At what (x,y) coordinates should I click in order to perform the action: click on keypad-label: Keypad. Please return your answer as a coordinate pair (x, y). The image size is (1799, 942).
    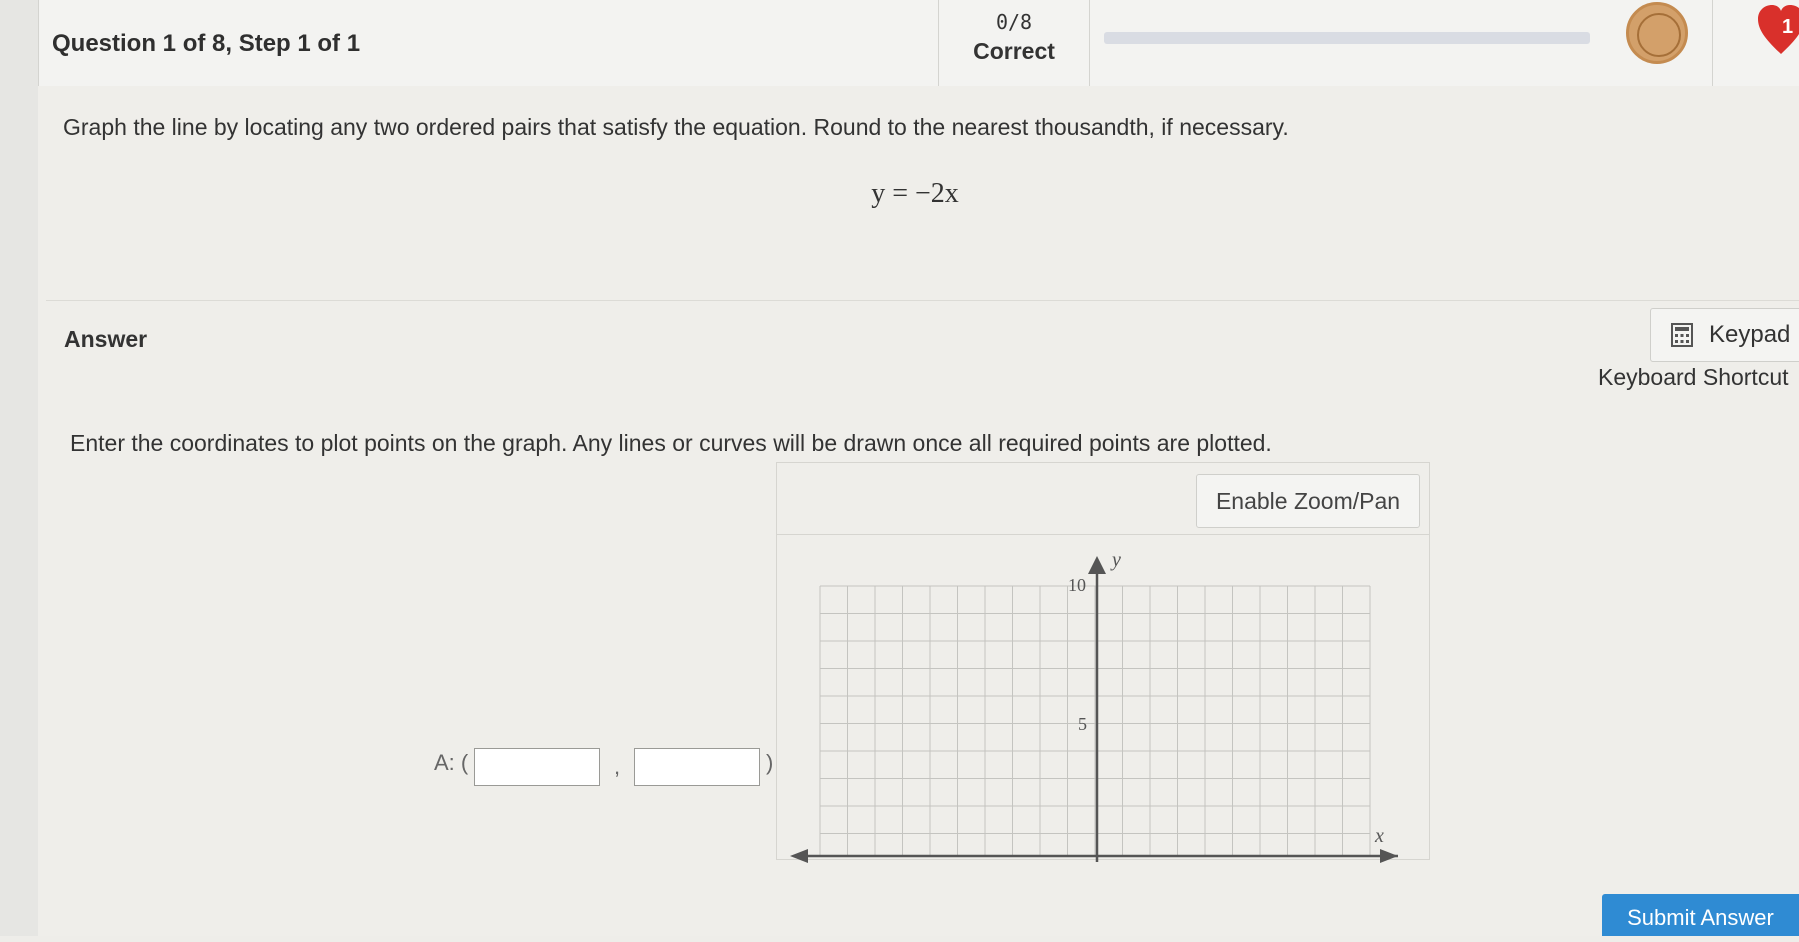
    Looking at the image, I should click on (1750, 334).